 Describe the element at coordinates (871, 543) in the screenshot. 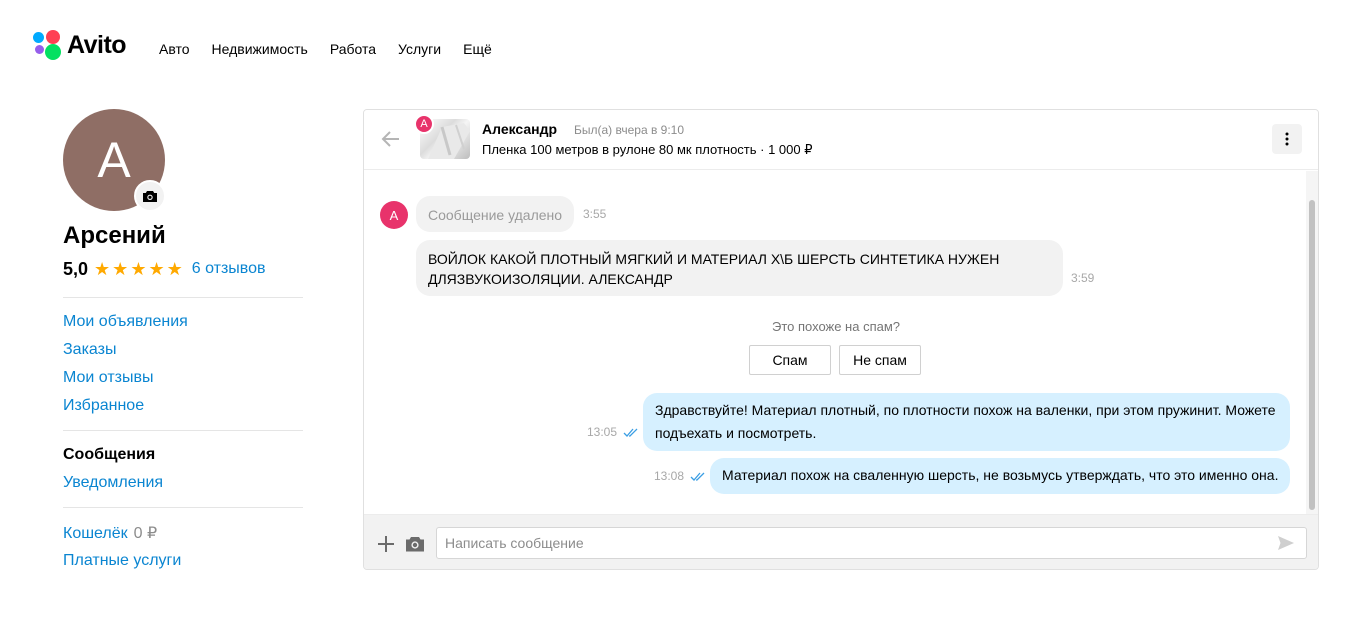

I see `message-input` at that location.